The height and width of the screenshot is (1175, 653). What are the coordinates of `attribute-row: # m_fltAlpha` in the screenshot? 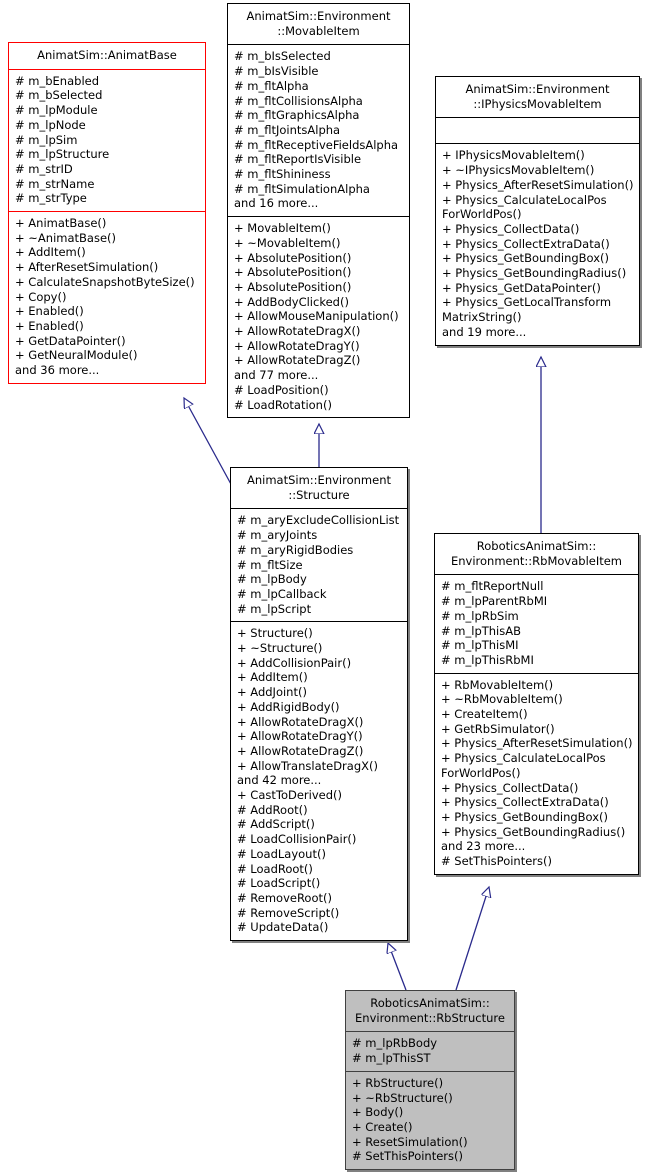 It's located at (271, 85).